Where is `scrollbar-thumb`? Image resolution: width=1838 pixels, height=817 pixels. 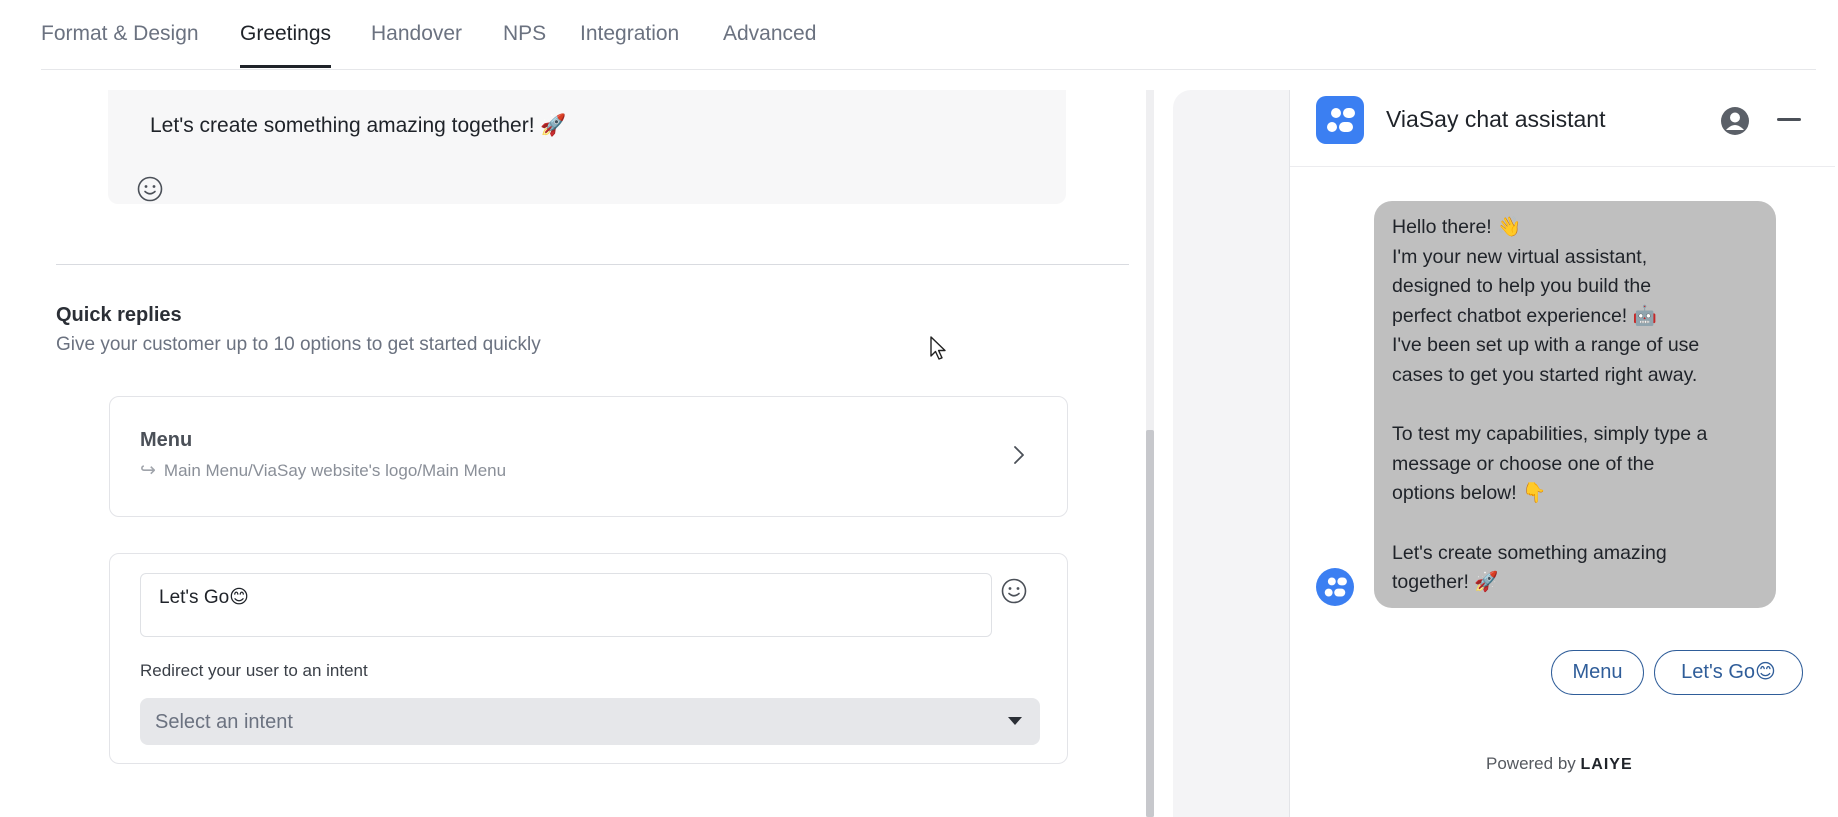 scrollbar-thumb is located at coordinates (1150, 623).